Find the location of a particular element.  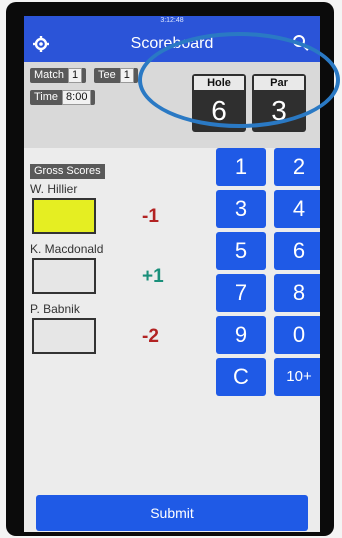

player-name: P. Babnik is located at coordinates (55, 309).